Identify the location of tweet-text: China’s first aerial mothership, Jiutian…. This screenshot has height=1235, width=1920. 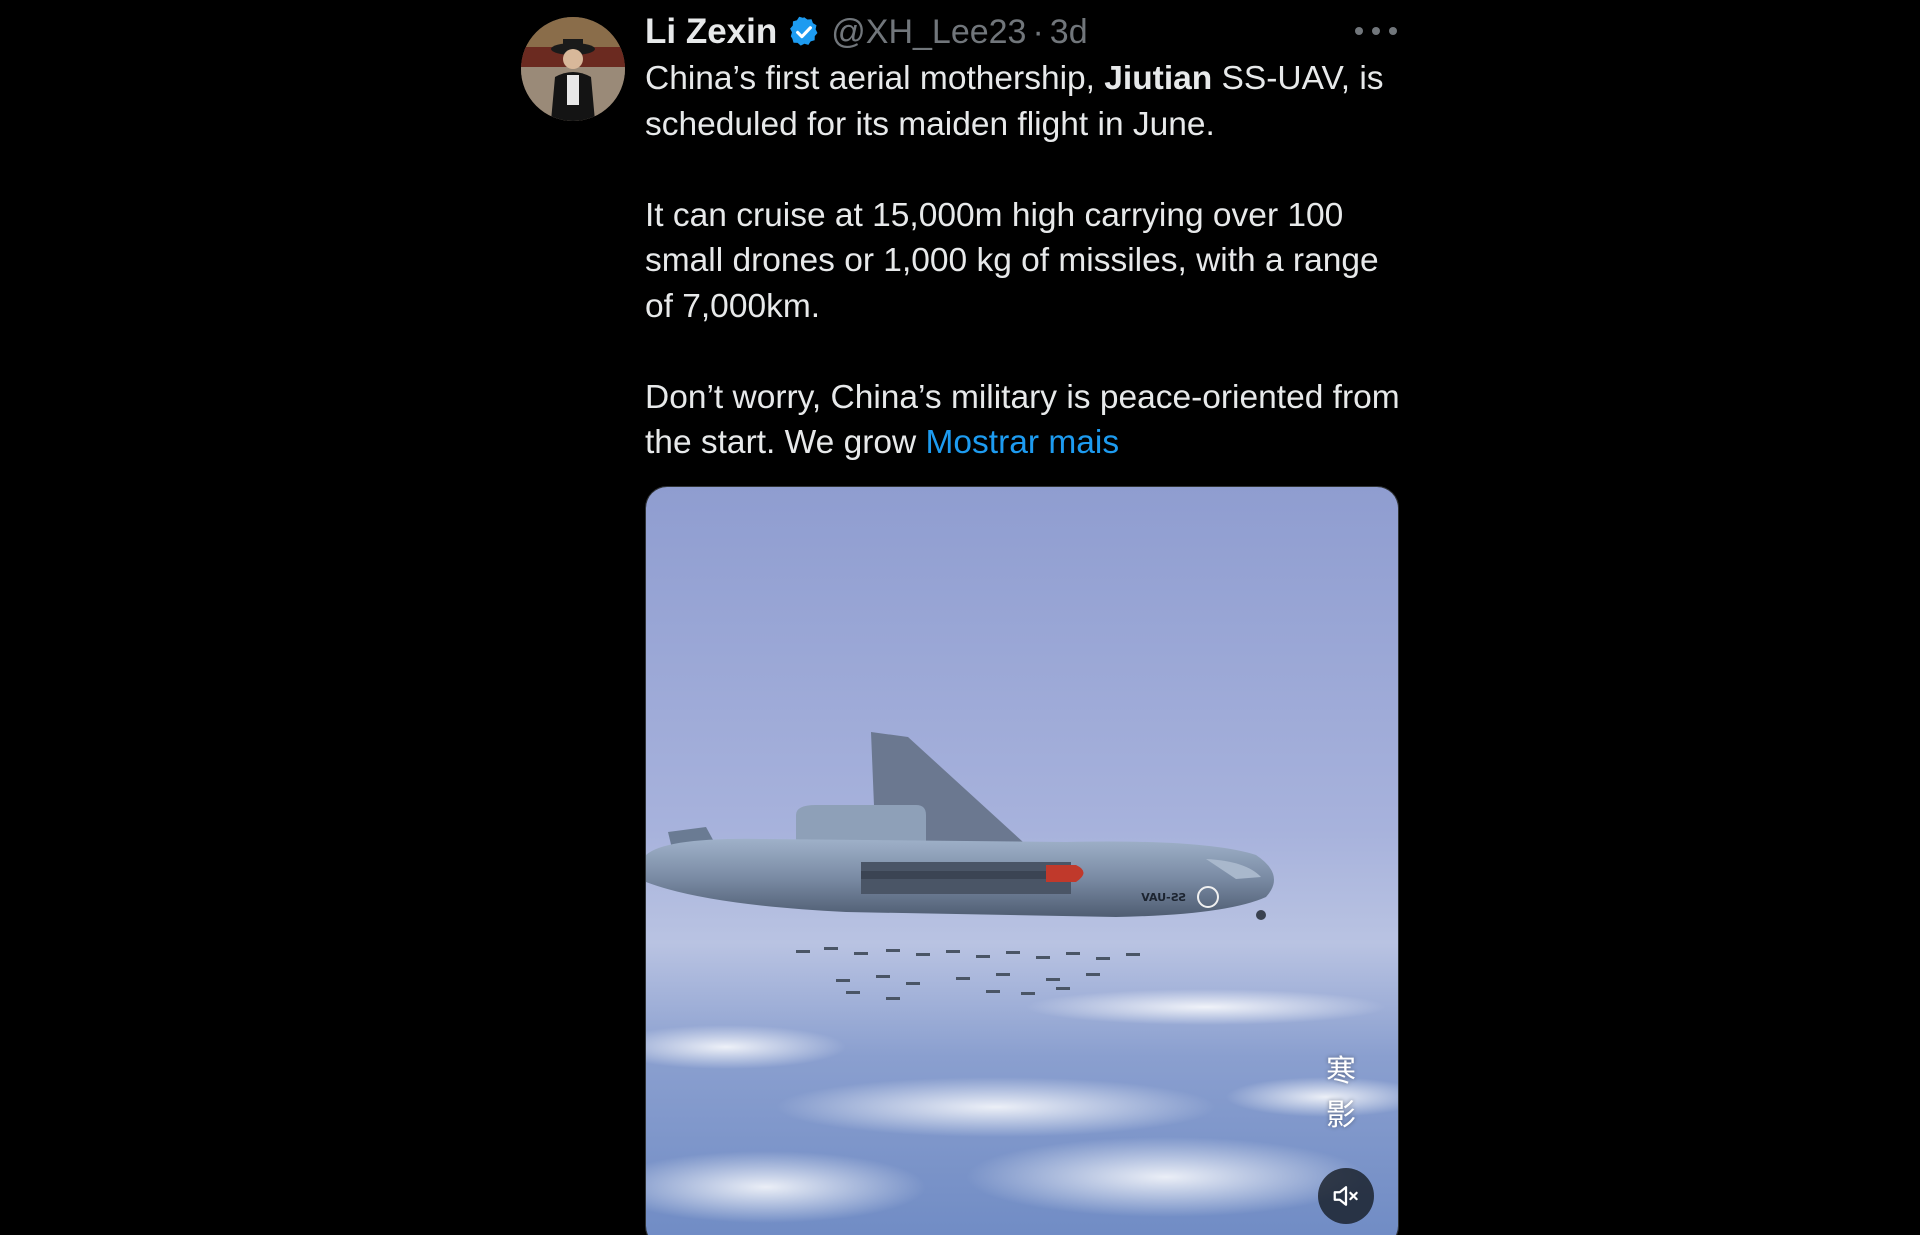
(1025, 261).